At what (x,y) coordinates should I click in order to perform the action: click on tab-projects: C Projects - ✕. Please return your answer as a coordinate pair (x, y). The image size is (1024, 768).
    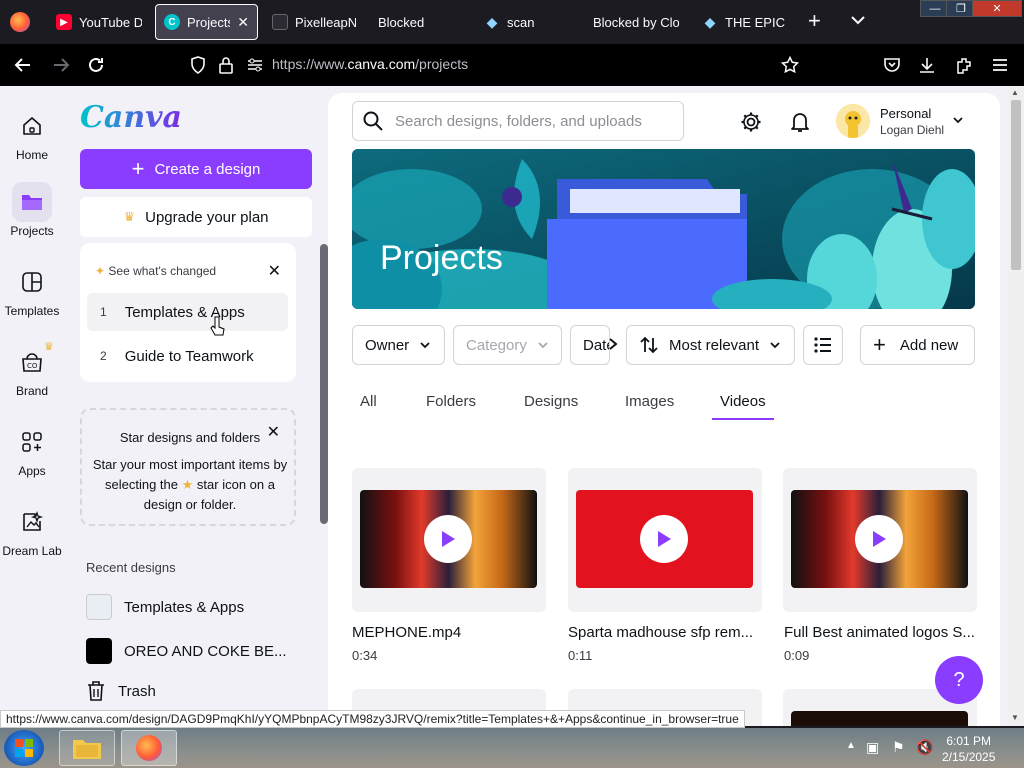
    Looking at the image, I should click on (206, 22).